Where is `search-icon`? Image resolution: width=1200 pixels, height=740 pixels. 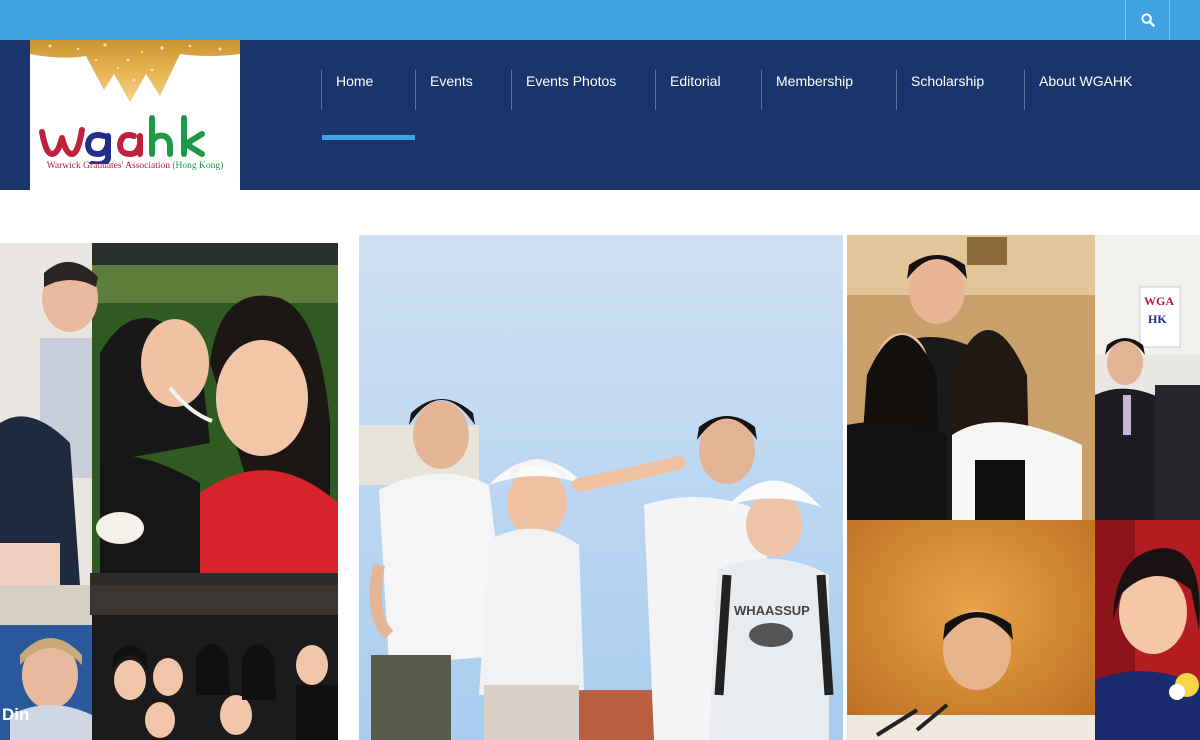 search-icon is located at coordinates (1147, 20).